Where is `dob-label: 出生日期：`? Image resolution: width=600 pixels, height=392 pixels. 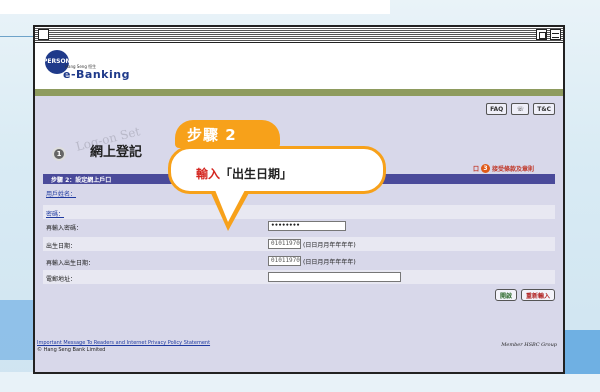 dob-label: 出生日期： is located at coordinates (61, 246).